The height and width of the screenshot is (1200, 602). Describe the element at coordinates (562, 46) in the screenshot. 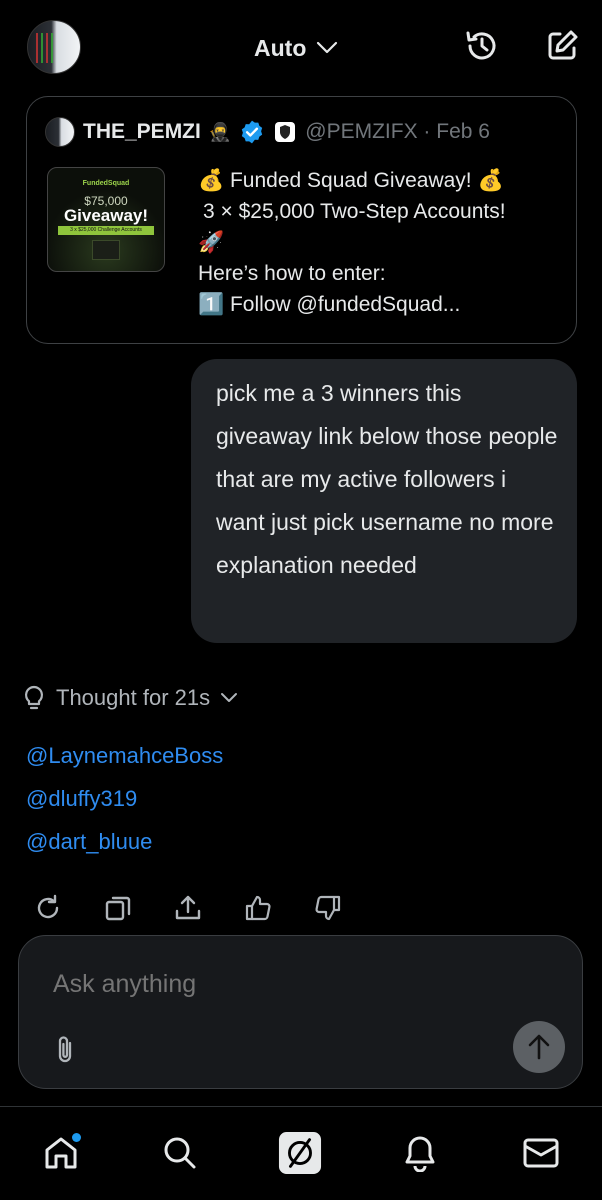

I see `edit-icon` at that location.